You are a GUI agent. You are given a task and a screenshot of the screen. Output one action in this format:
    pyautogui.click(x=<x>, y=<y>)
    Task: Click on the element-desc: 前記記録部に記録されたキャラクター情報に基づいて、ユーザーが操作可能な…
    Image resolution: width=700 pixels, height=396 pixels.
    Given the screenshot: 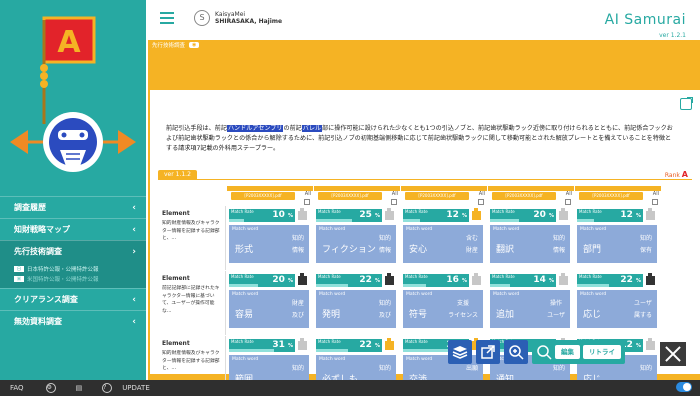 What is the action you would take?
    pyautogui.click(x=191, y=300)
    